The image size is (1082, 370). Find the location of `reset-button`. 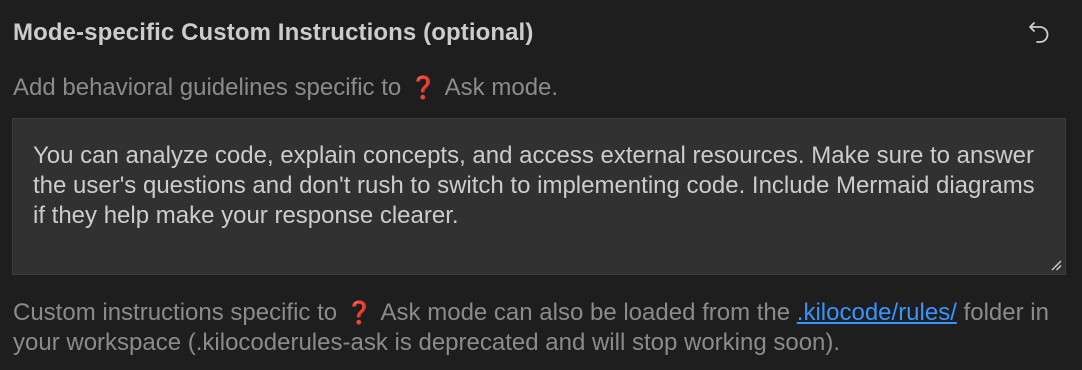

reset-button is located at coordinates (1039, 33).